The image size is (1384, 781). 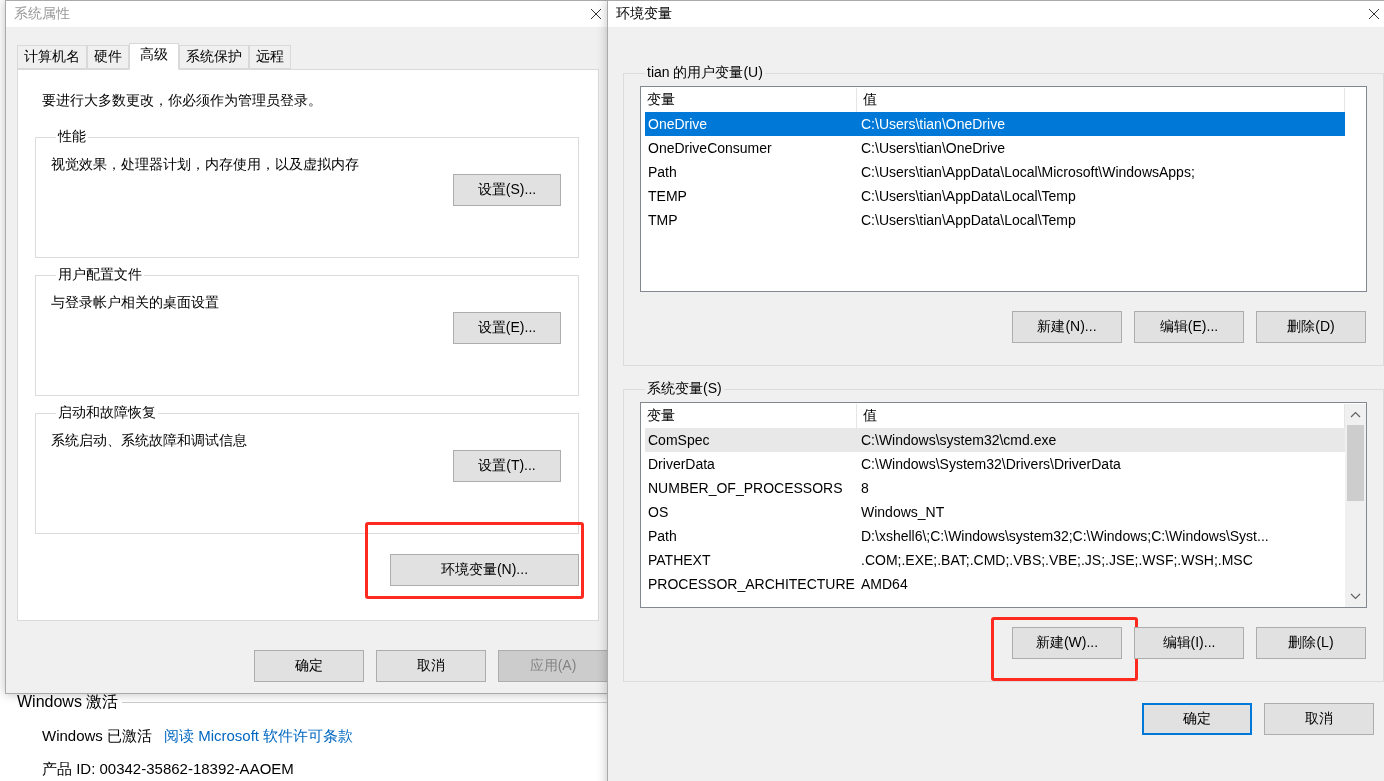 I want to click on tab: 远程, so click(x=270, y=57).